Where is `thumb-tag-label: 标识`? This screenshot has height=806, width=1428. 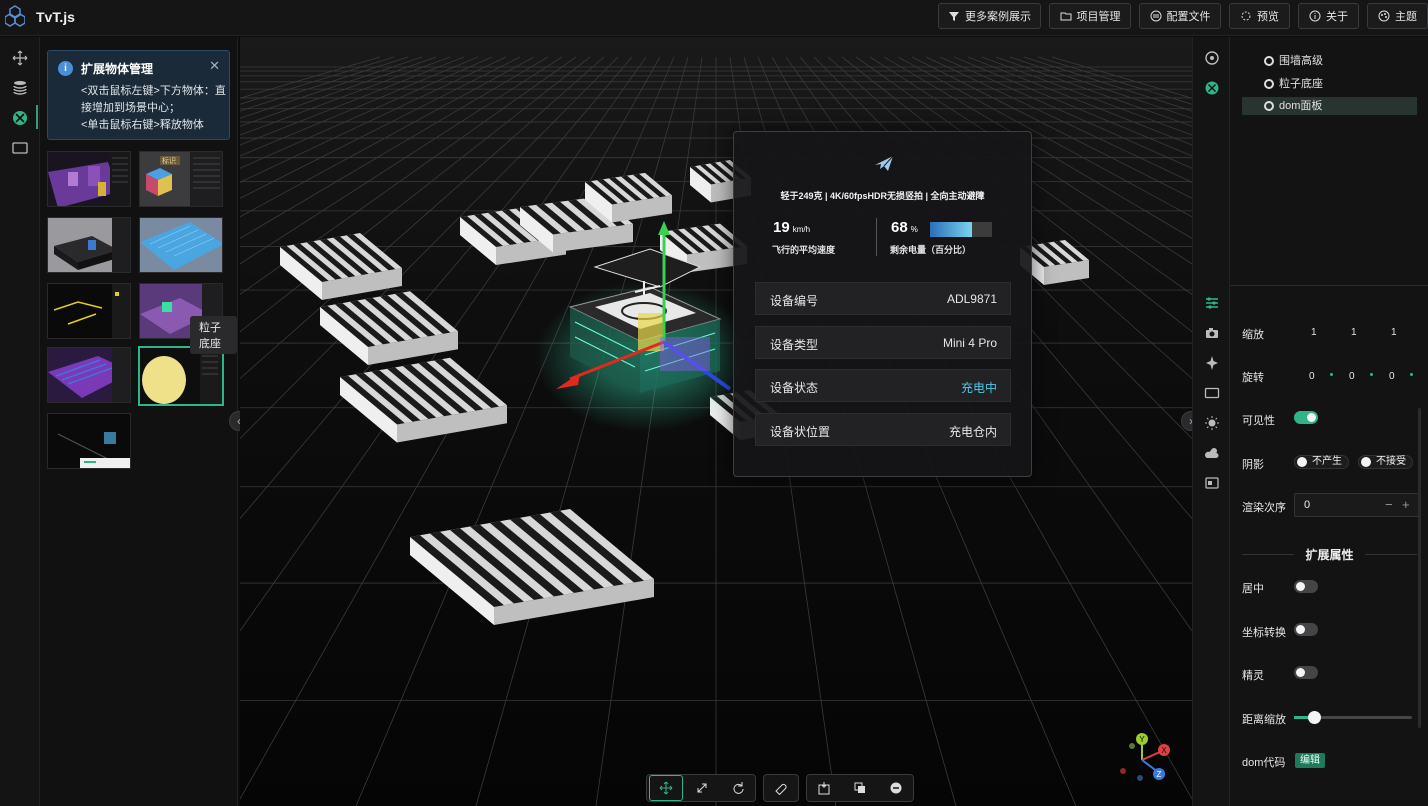 thumb-tag-label: 标识 is located at coordinates (169, 161).